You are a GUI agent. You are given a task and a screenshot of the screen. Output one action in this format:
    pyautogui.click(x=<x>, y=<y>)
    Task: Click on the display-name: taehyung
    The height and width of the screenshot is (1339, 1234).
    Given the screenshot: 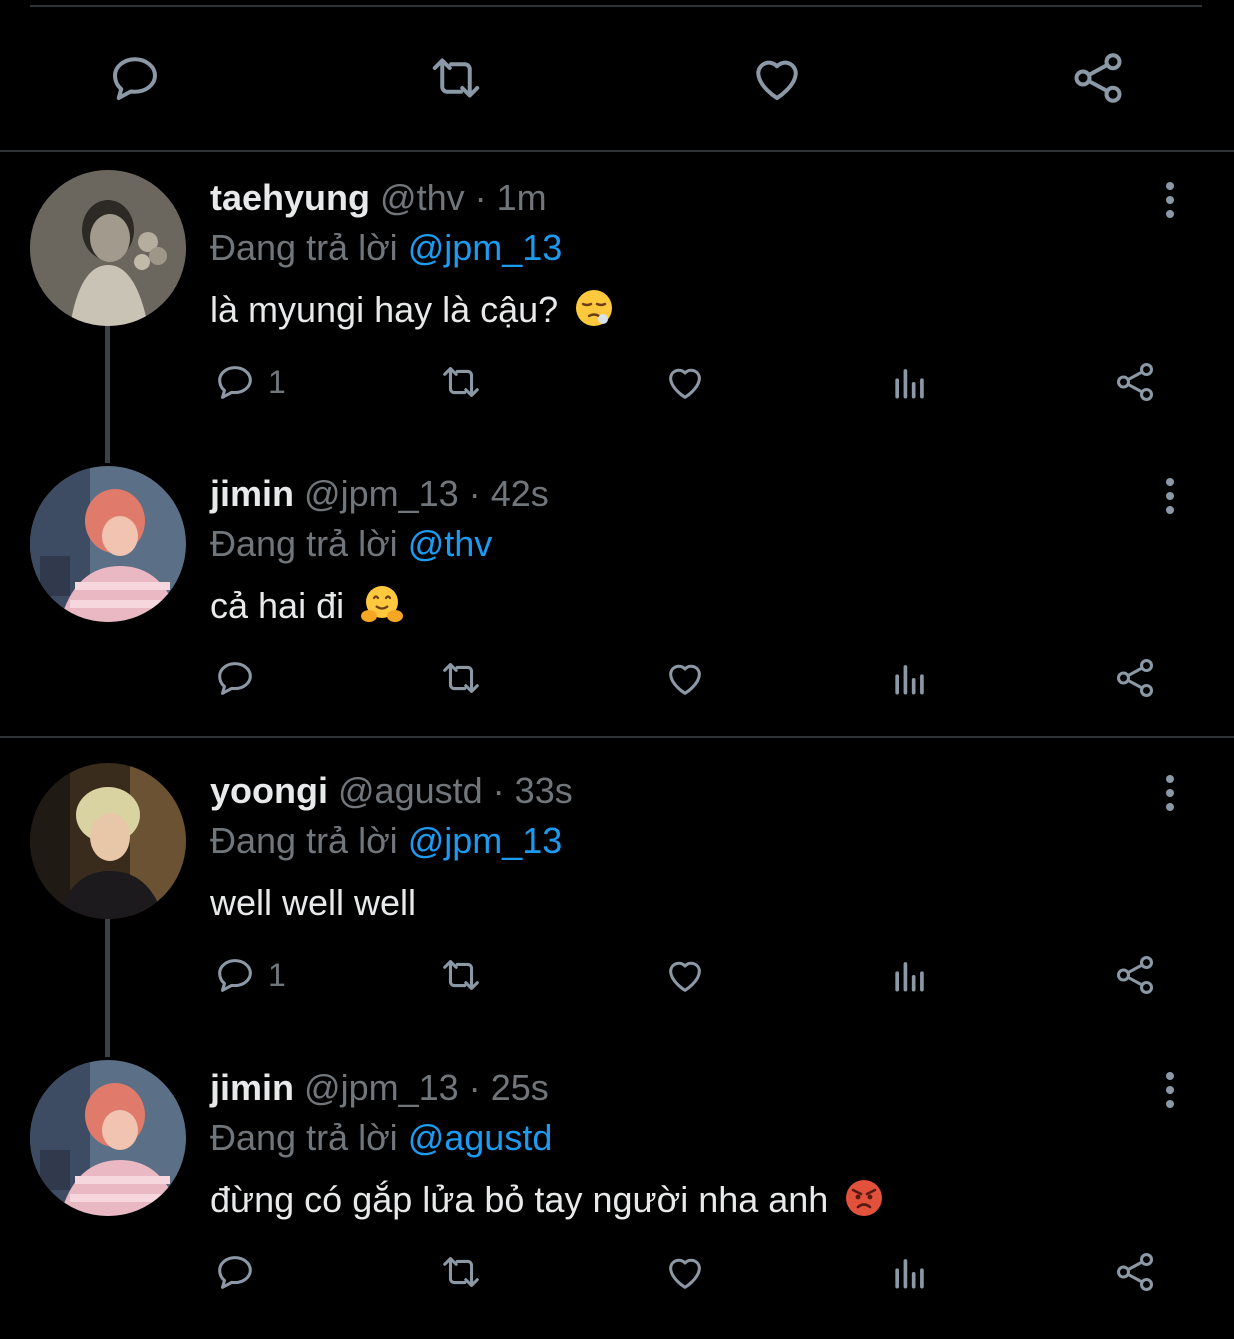 What is the action you would take?
    pyautogui.click(x=290, y=197)
    